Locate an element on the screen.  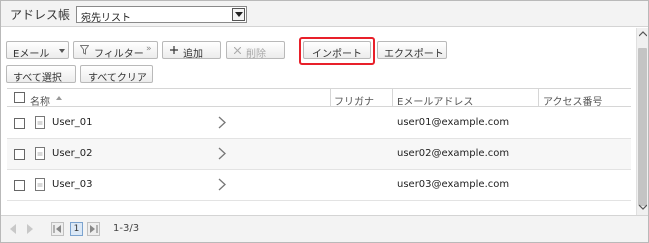
sort-ascending-icon is located at coordinates (59, 98).